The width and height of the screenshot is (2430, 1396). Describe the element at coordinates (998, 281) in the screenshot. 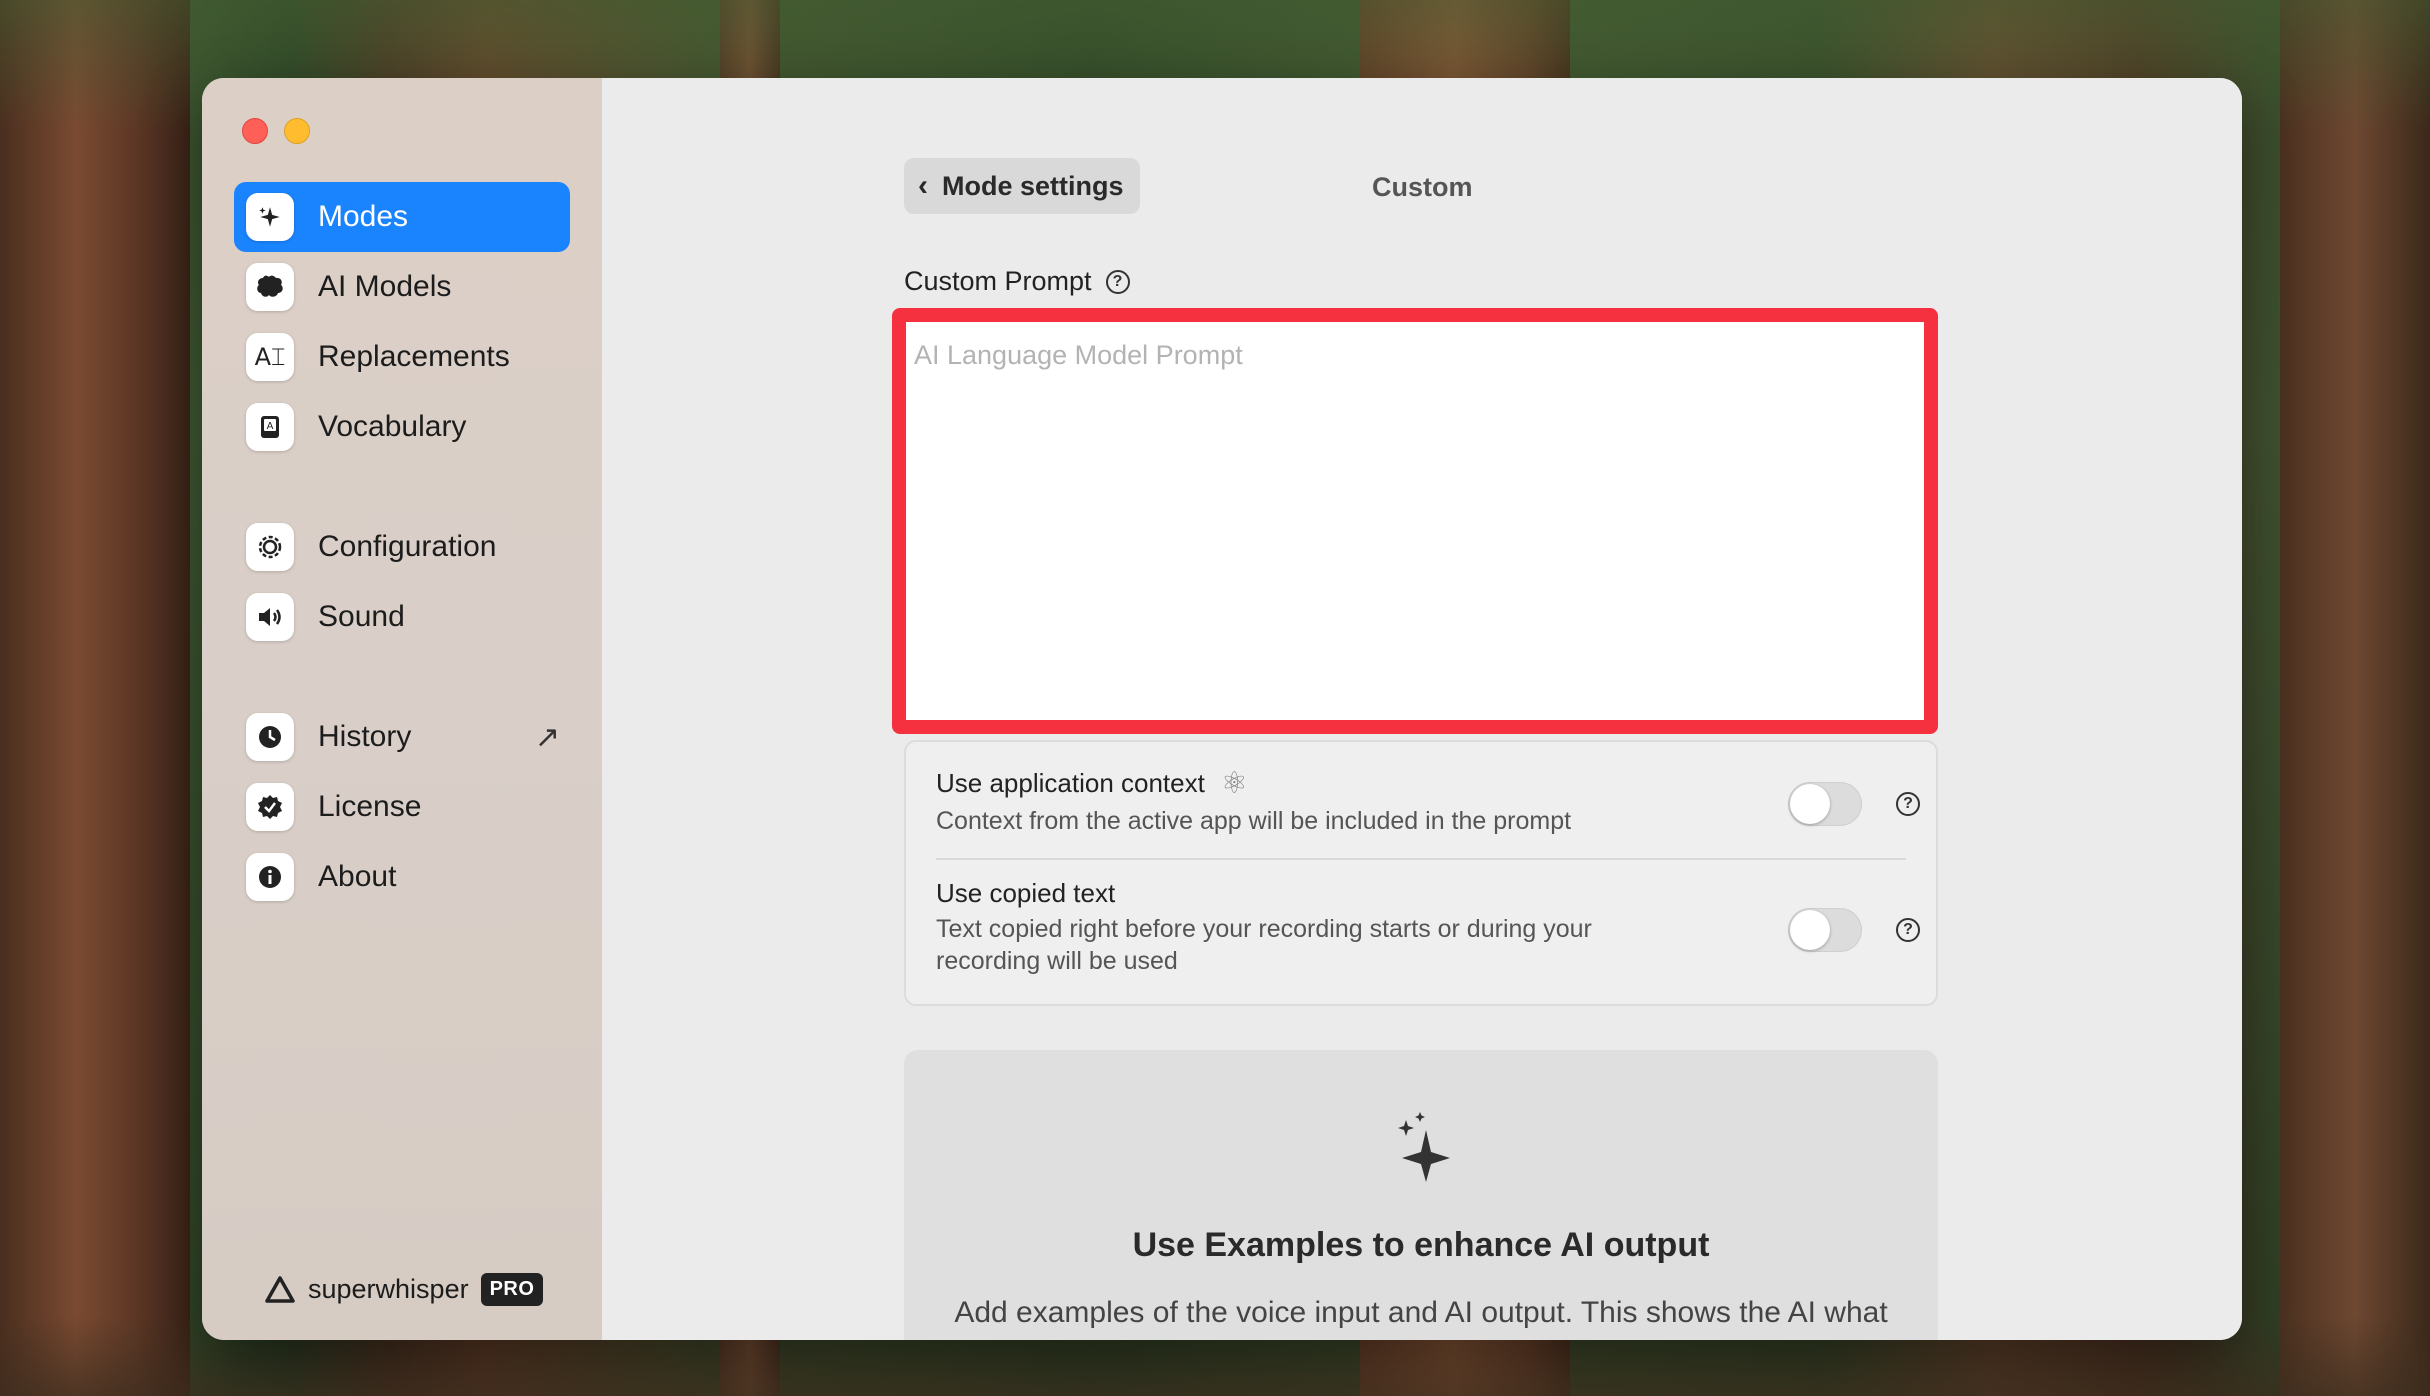

I see `custom-prompt-label: Custom Prompt` at that location.